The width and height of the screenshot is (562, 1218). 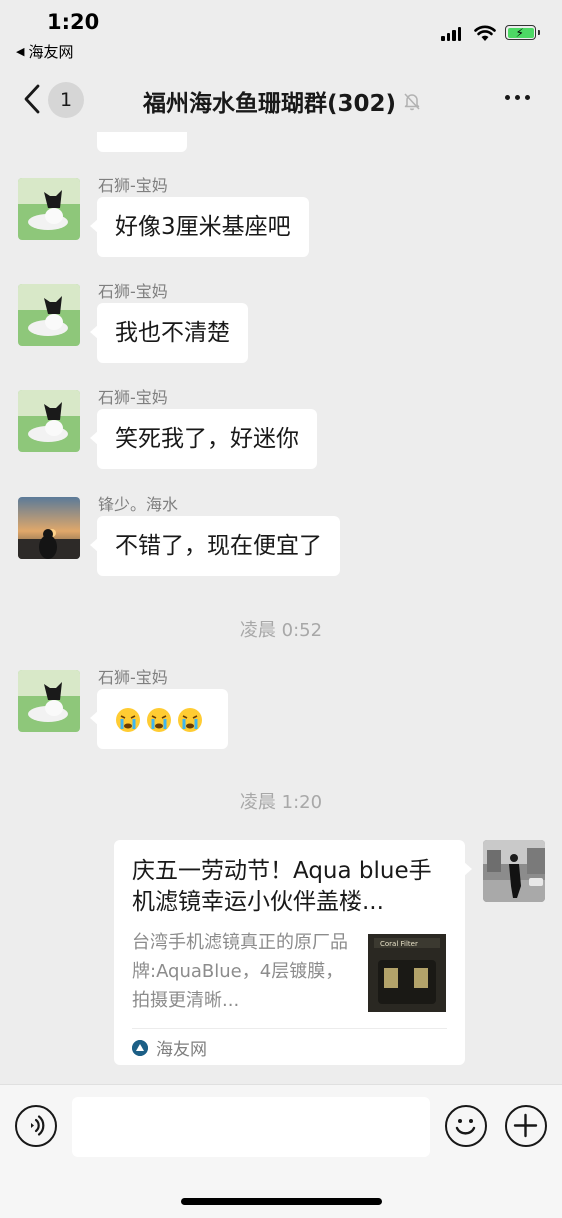 What do you see at coordinates (289, 1028) in the screenshot?
I see `divider` at bounding box center [289, 1028].